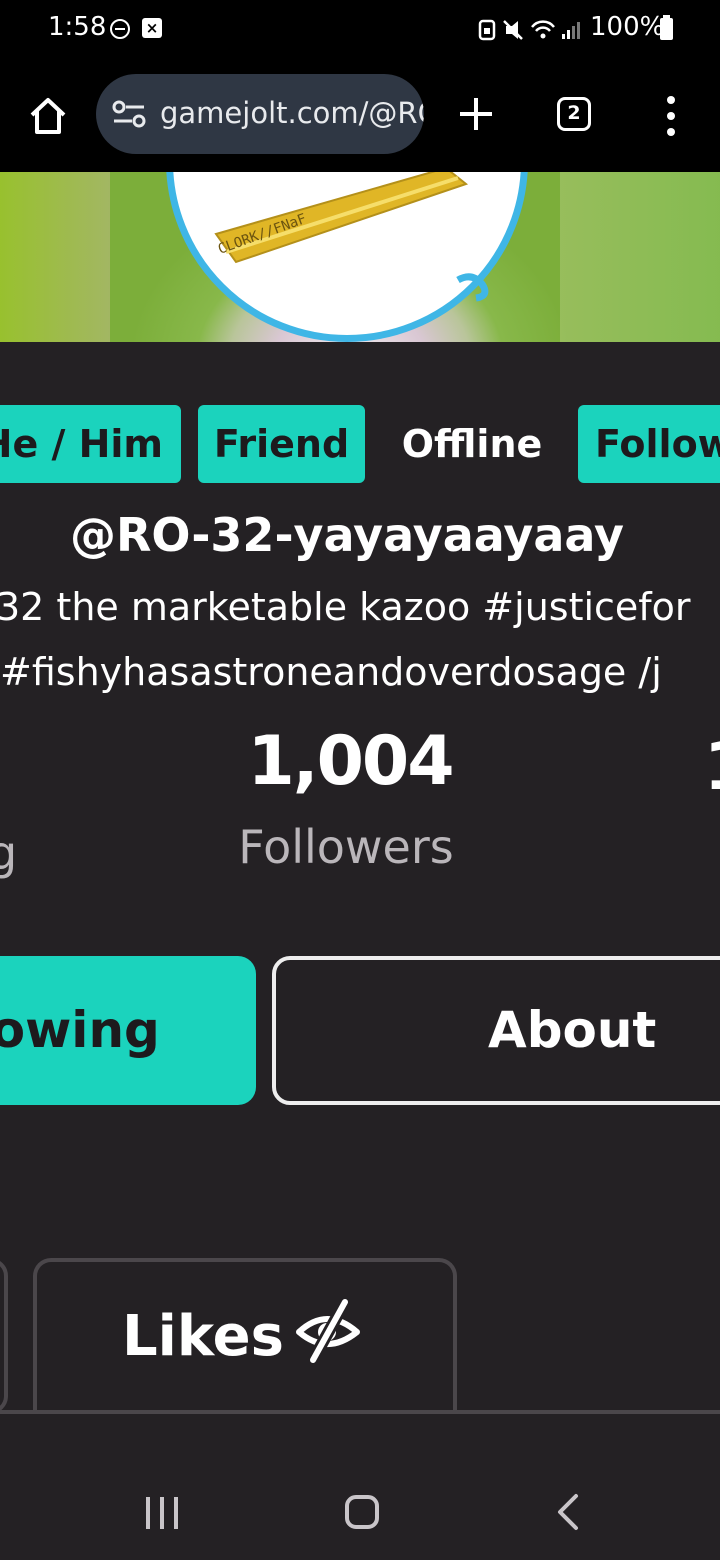 The height and width of the screenshot is (1560, 720). What do you see at coordinates (203, 1336) in the screenshot?
I see `tab-likes-label: Likes` at bounding box center [203, 1336].